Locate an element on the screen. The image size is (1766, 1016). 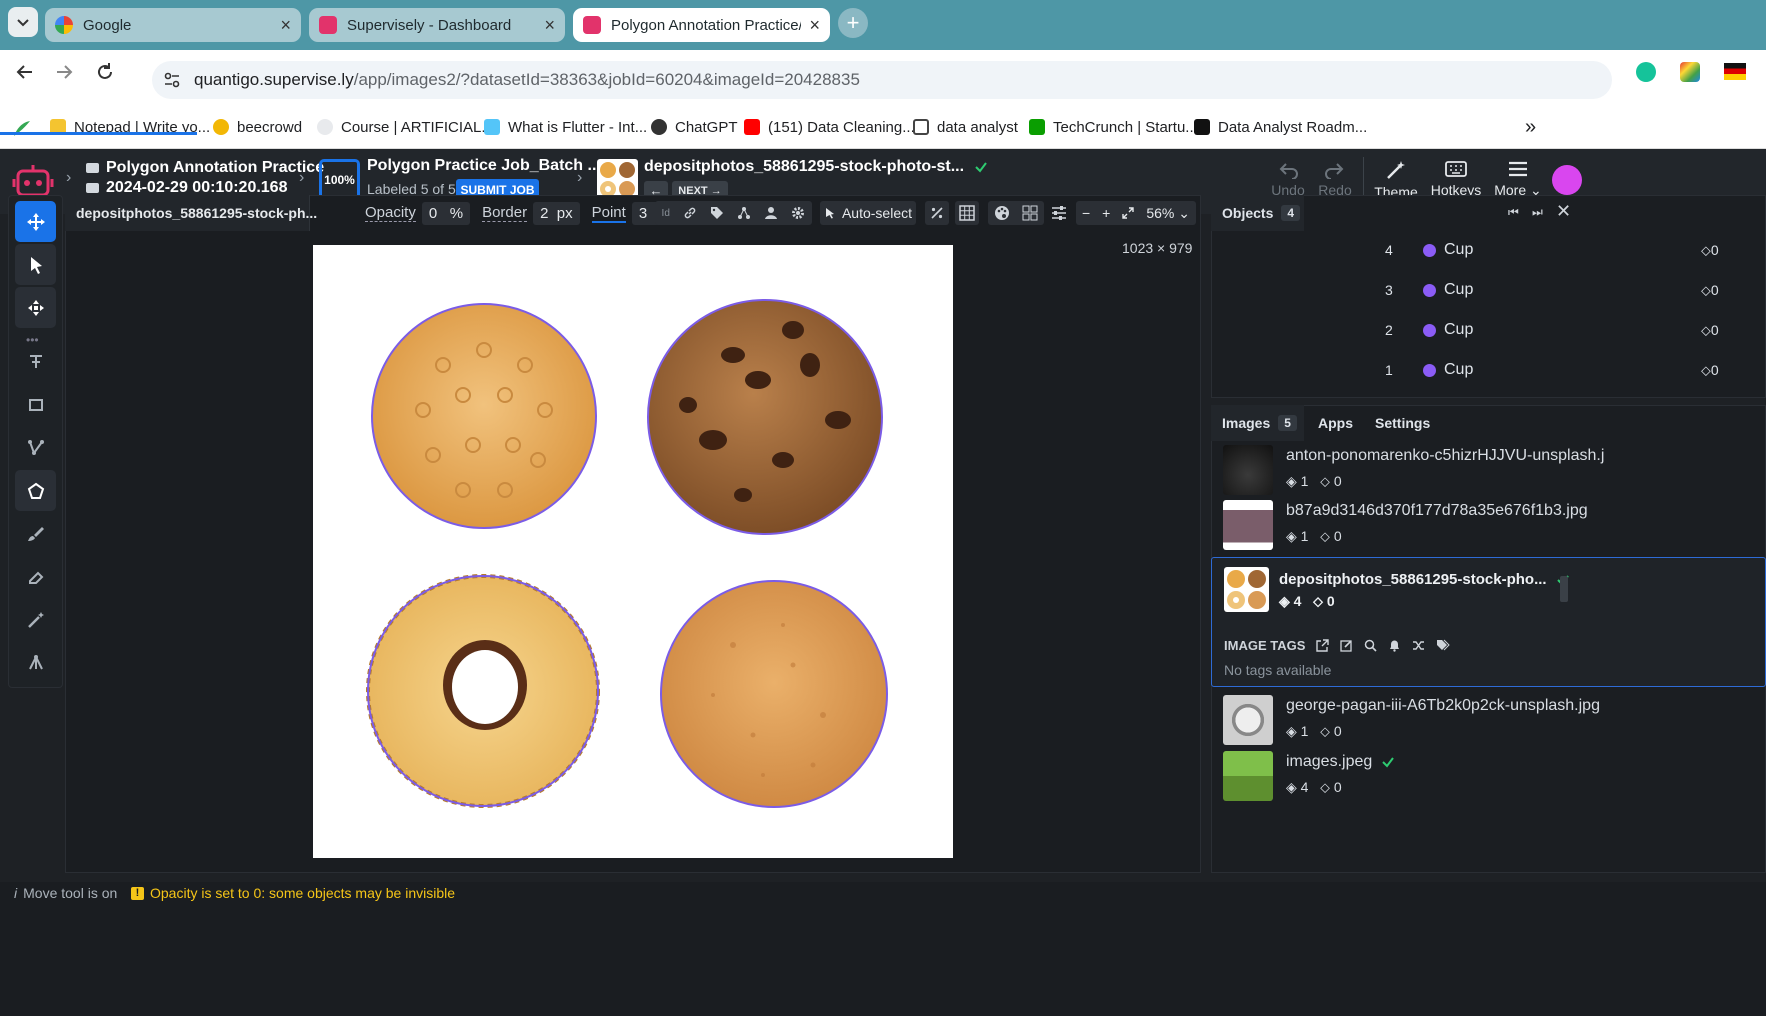
image-name: b87a9d3146d370f177d78a35e676f1b3.jpg is located at coordinates (1437, 510).